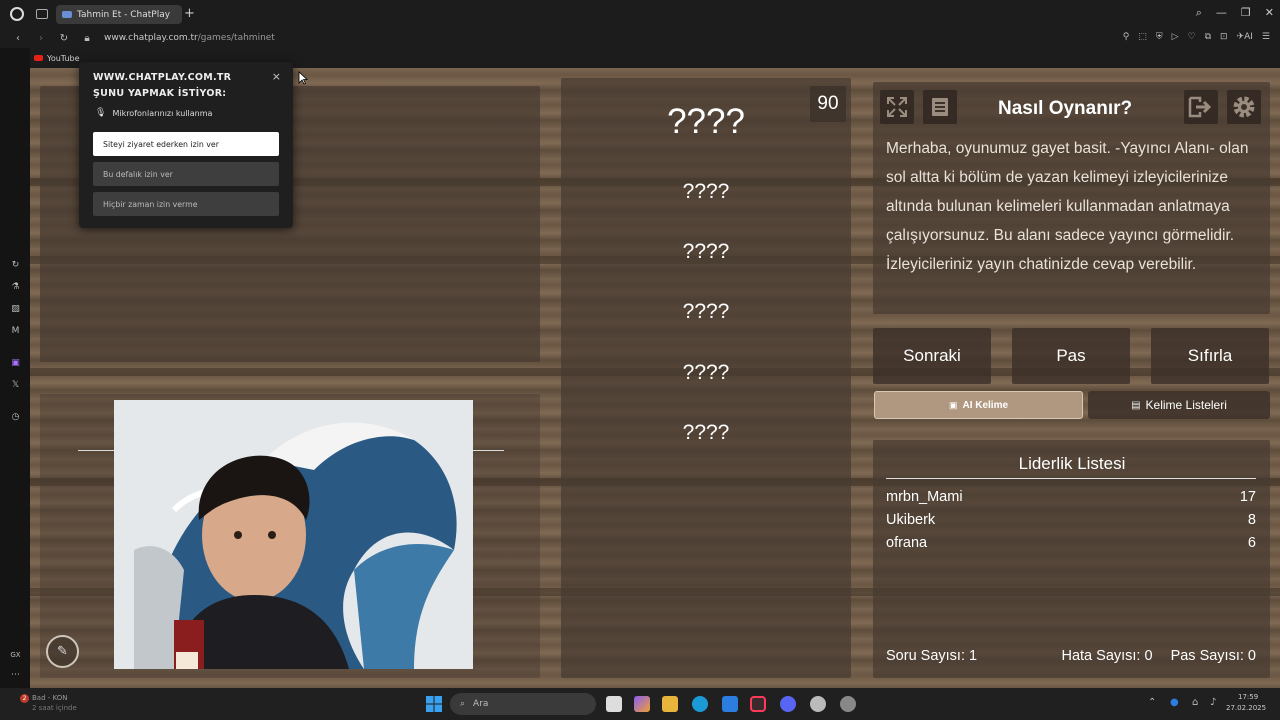 Image resolution: width=1280 pixels, height=720 pixels. Describe the element at coordinates (1266, 37) in the screenshot. I see `menu-icon: ☰` at that location.